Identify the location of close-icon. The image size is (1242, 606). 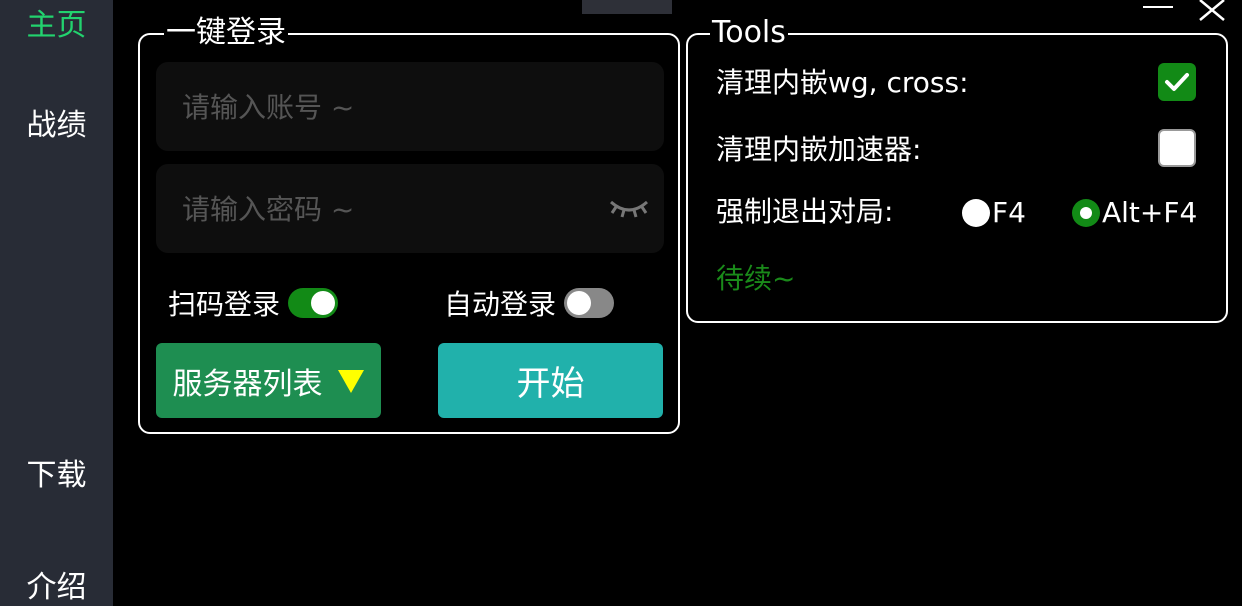
(1212, 10).